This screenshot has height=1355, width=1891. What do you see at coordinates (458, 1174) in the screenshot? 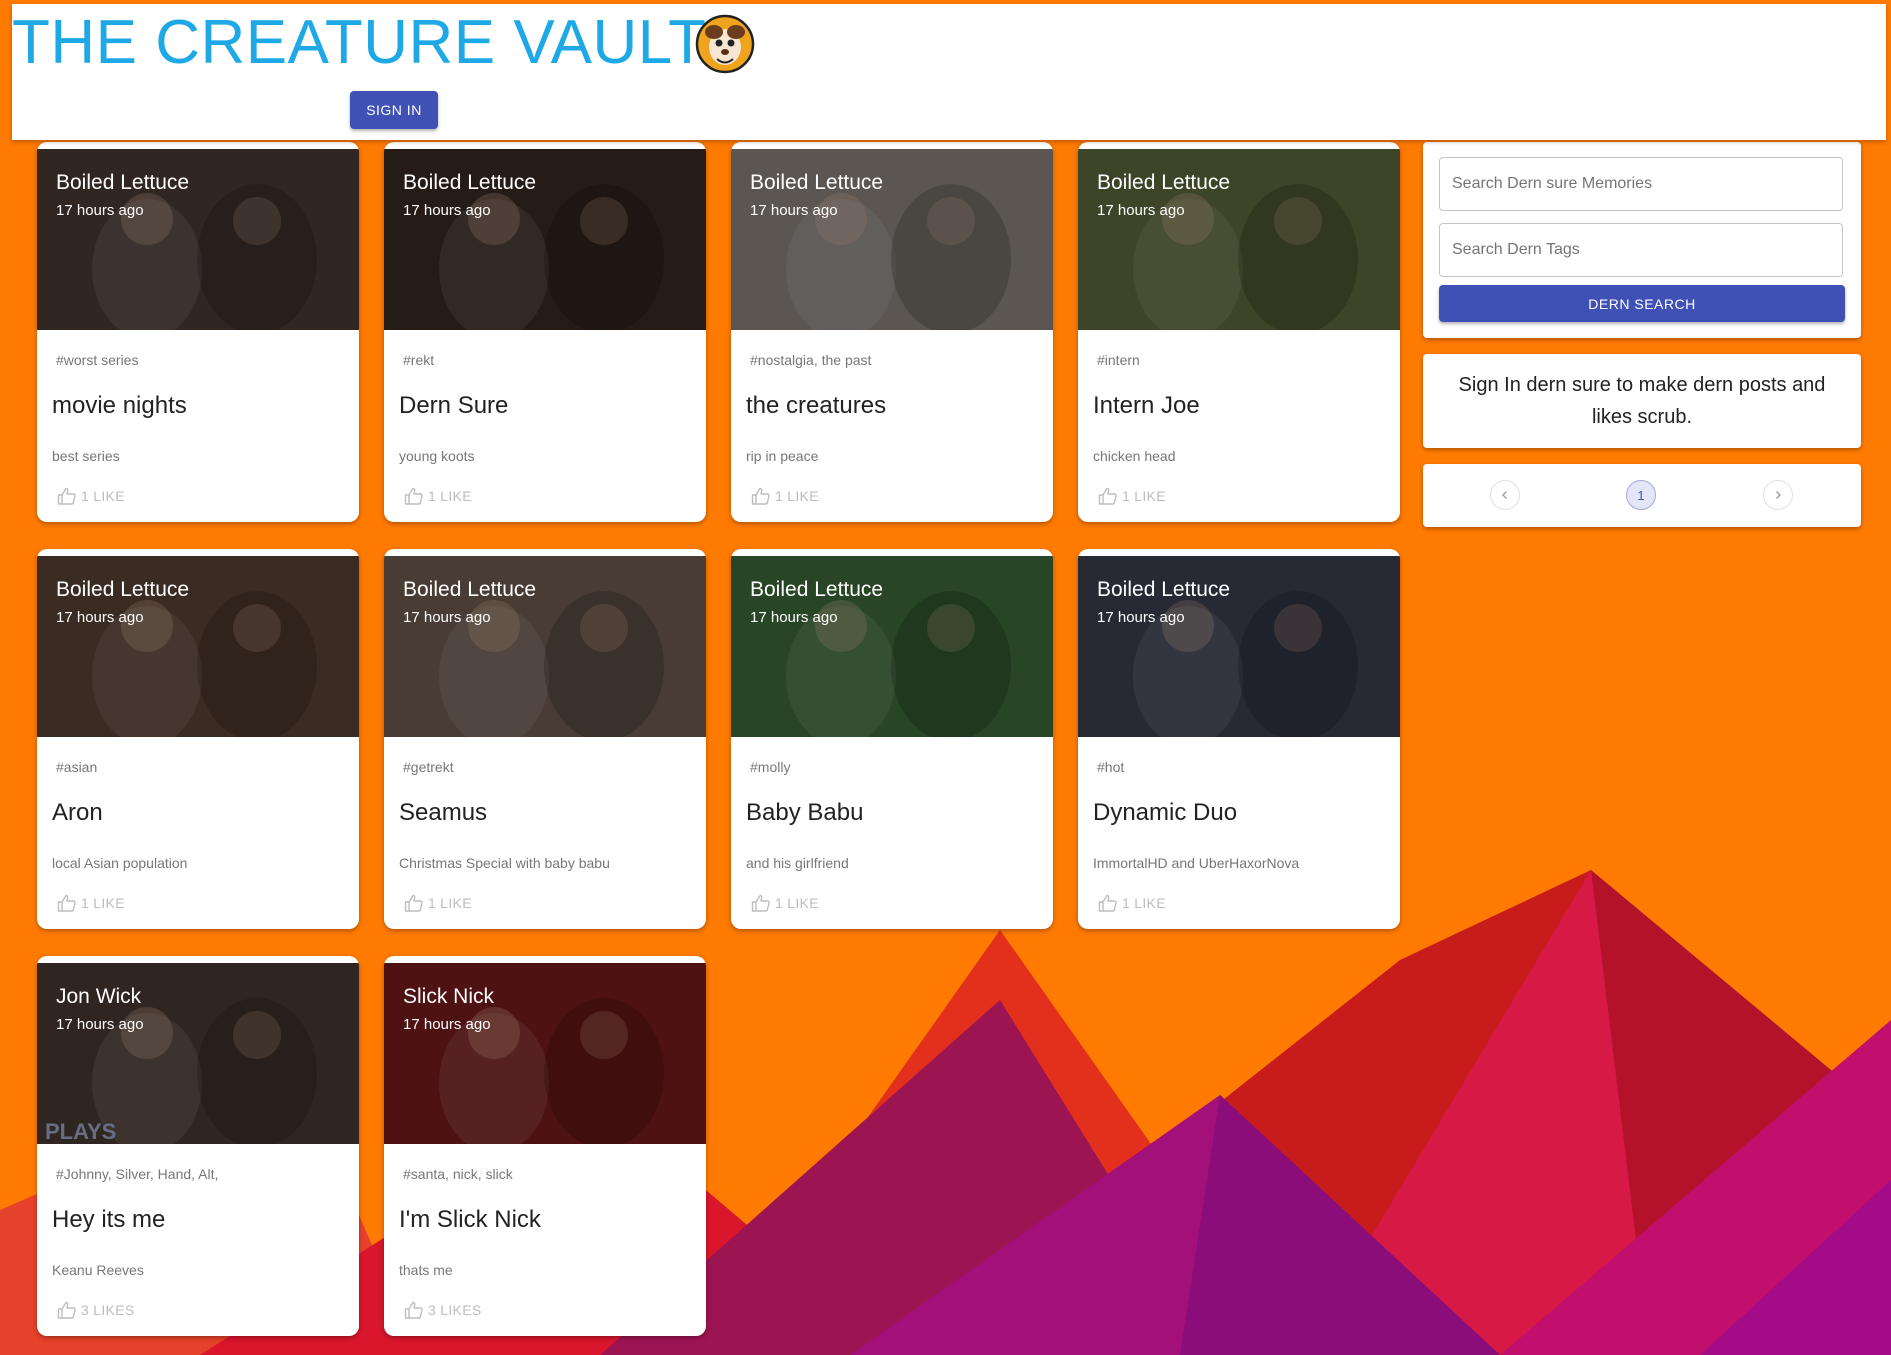
I see `post-tags: #santa, nick, slick` at bounding box center [458, 1174].